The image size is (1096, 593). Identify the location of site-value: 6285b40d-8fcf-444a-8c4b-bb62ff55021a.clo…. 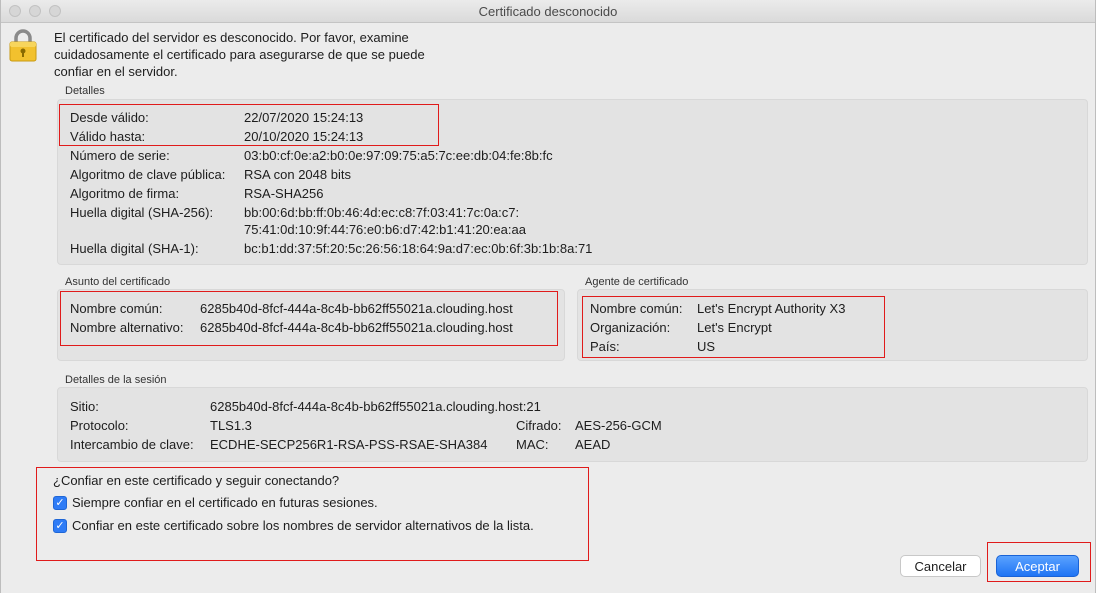
(375, 406).